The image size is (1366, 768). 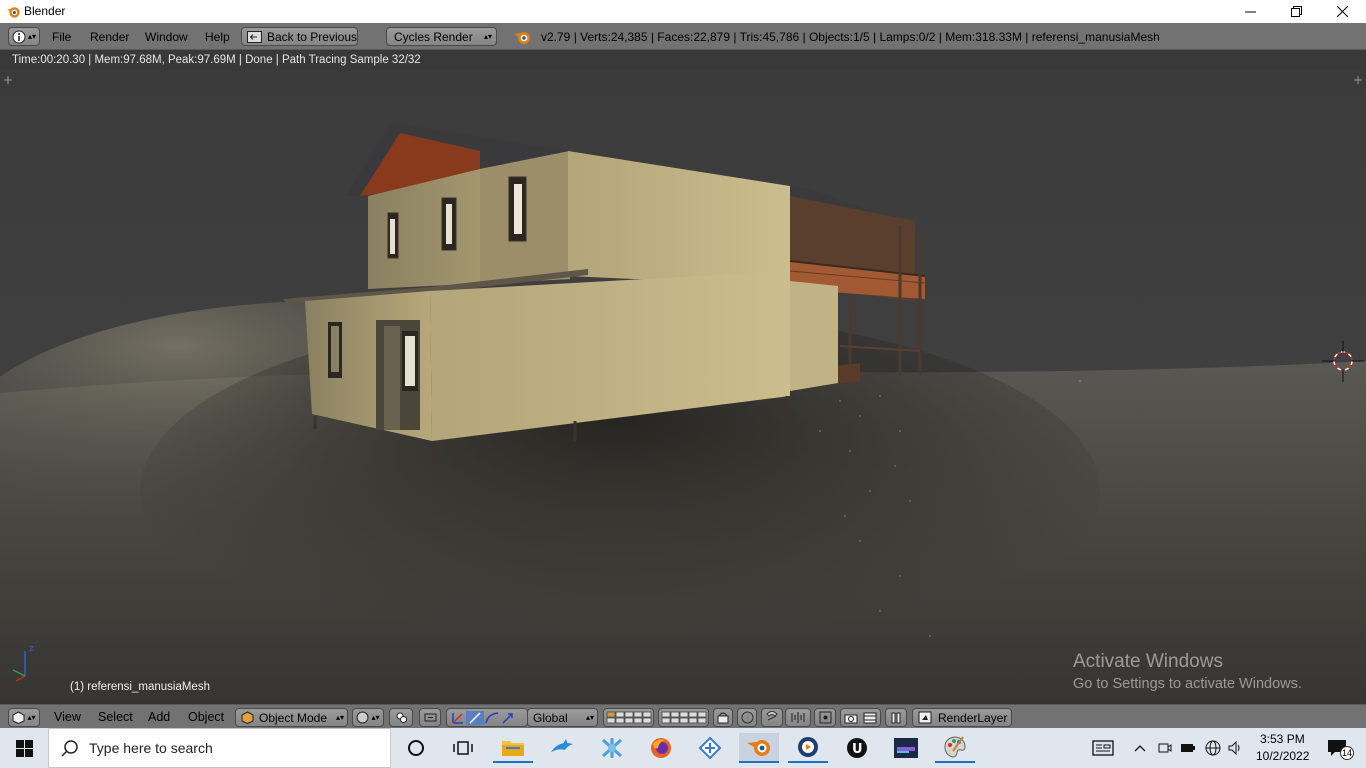 What do you see at coordinates (661, 748) in the screenshot?
I see `taskbar-firefox` at bounding box center [661, 748].